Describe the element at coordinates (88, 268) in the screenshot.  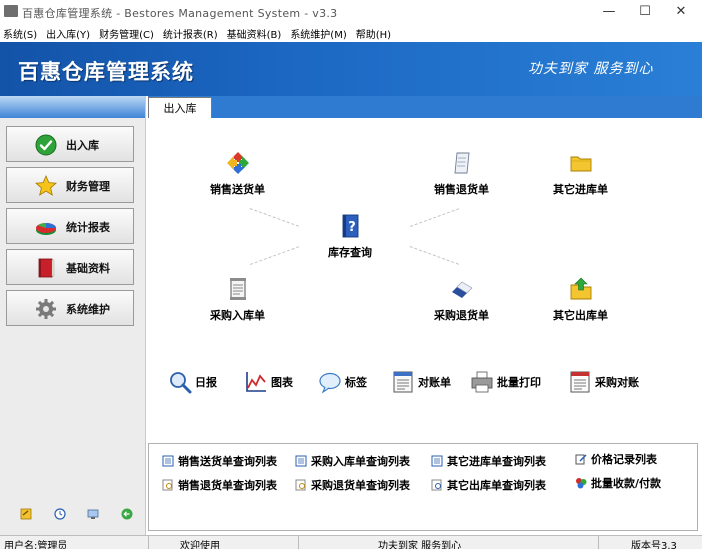
I see `sidebar-item-label: 基础资料` at that location.